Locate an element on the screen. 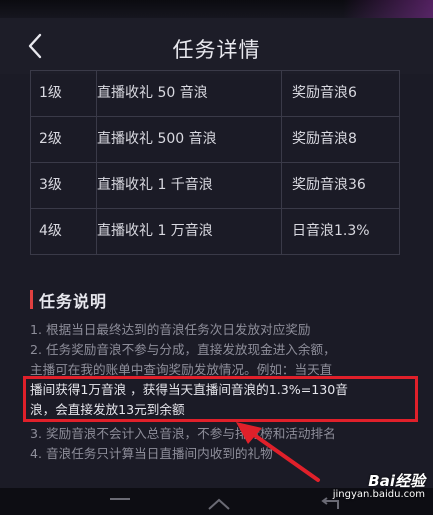  task-text: 直播收礼 50 音浪 is located at coordinates (152, 93).